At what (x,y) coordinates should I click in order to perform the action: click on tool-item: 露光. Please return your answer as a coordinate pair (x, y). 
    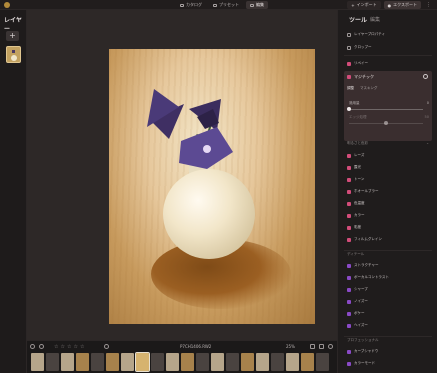
    Looking at the image, I should click on (354, 167).